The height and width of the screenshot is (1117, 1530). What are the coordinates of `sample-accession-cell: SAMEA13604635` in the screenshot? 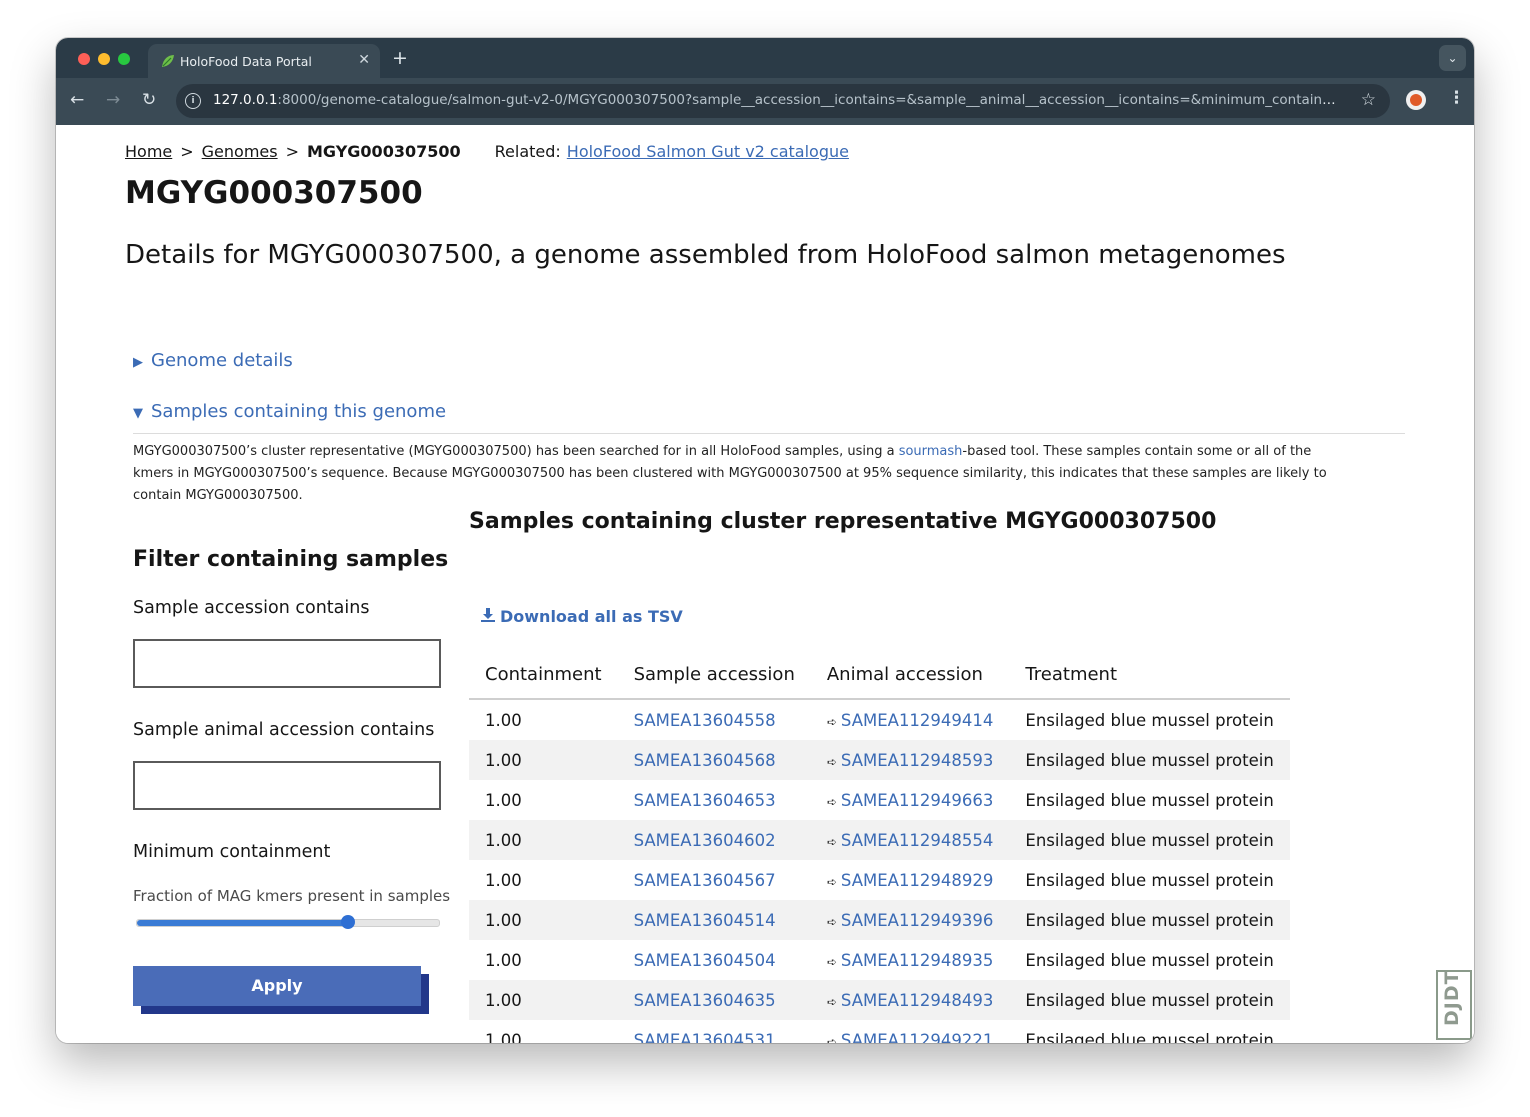 It's located at (714, 1000).